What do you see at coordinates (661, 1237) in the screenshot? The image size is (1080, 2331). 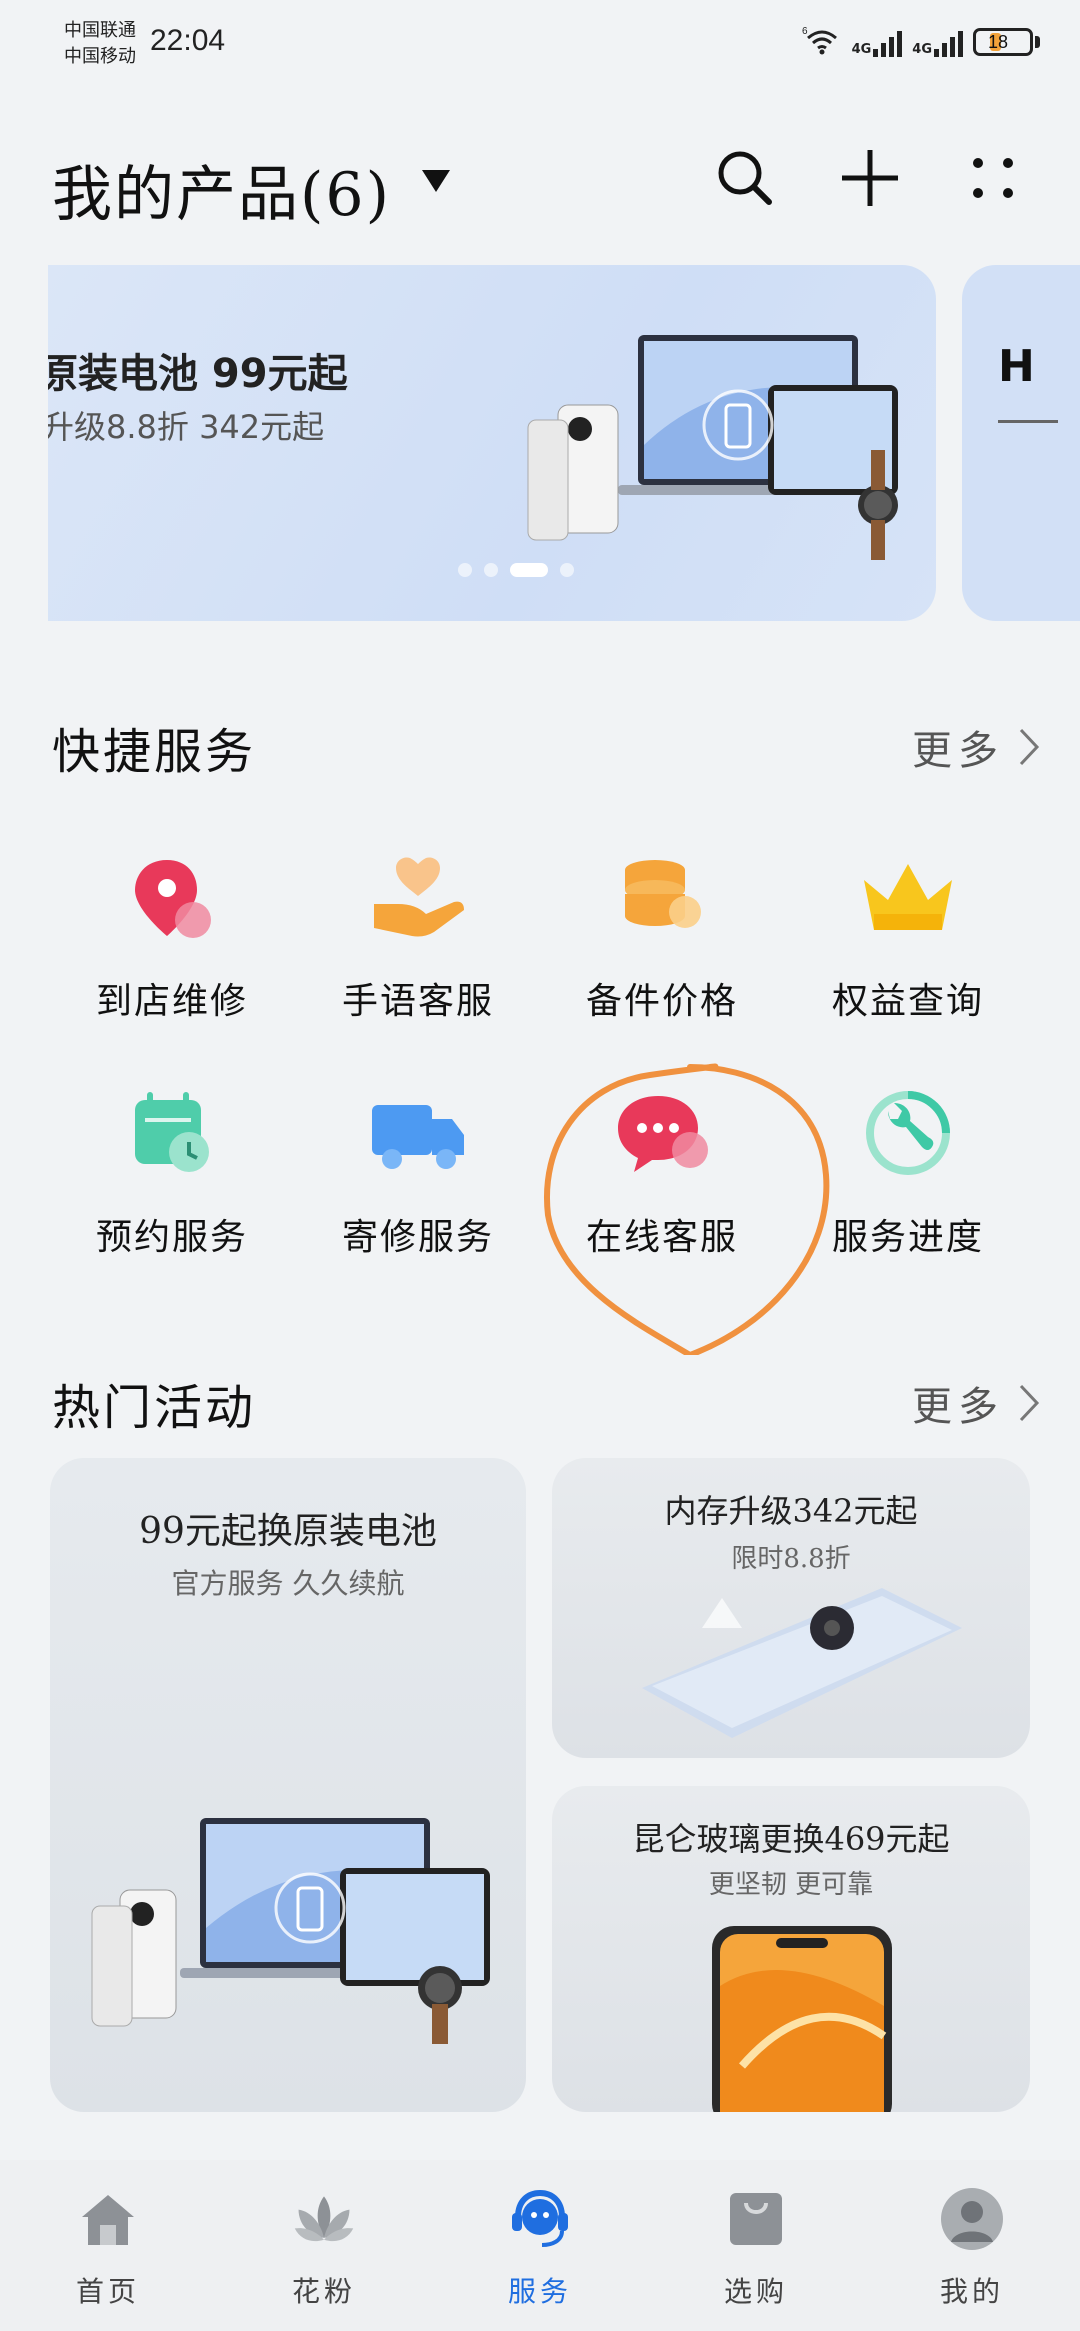 I see `service-label: 在线客服` at bounding box center [661, 1237].